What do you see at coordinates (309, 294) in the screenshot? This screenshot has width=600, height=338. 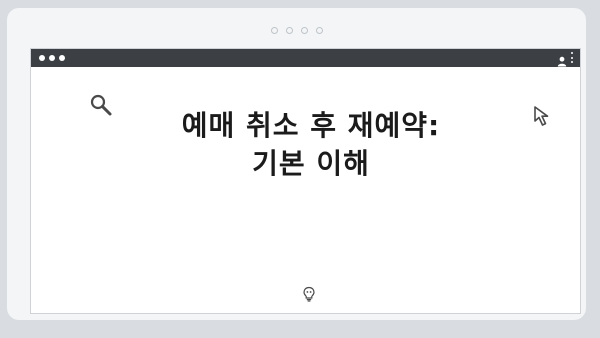 I see `lightbulb-icon` at bounding box center [309, 294].